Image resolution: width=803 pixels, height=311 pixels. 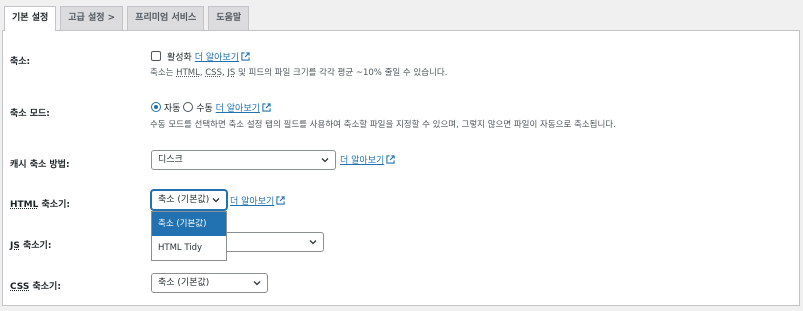 I want to click on minify-enable-checkbox, so click(x=156, y=56).